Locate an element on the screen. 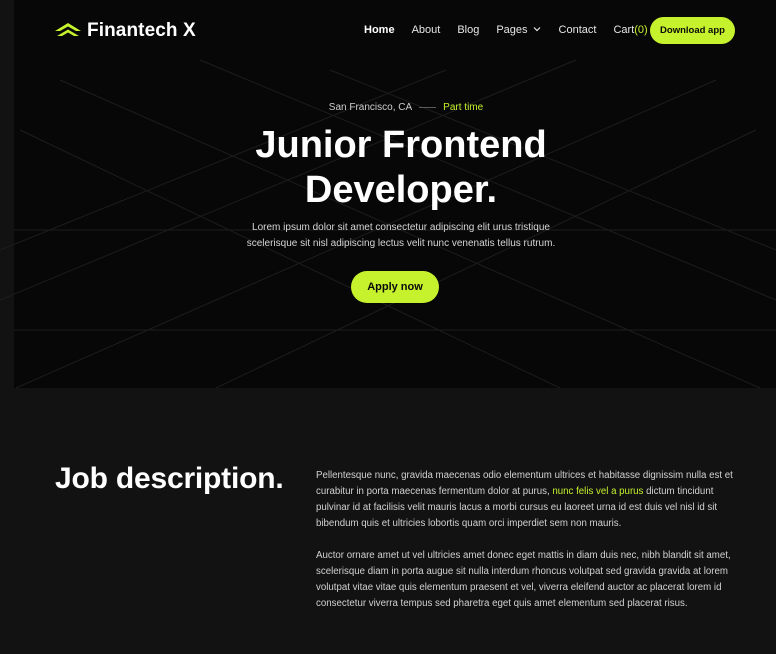  nav-home-link: Home is located at coordinates (379, 30).